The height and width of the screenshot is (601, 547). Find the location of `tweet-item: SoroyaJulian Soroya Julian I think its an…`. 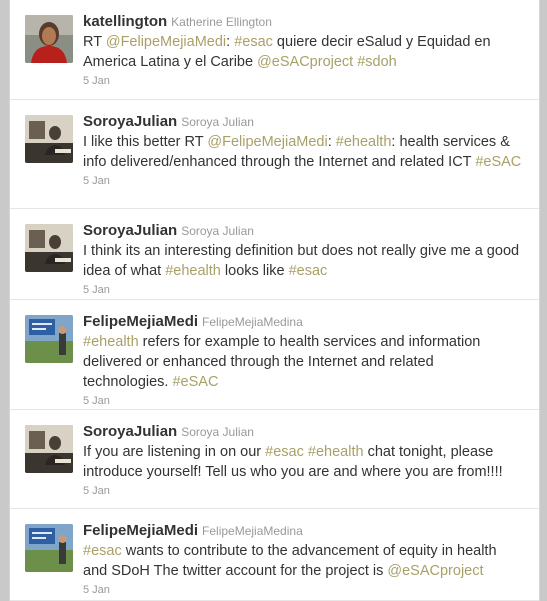

tweet-item: SoroyaJulian Soroya Julian I think its an… is located at coordinates (274, 254).